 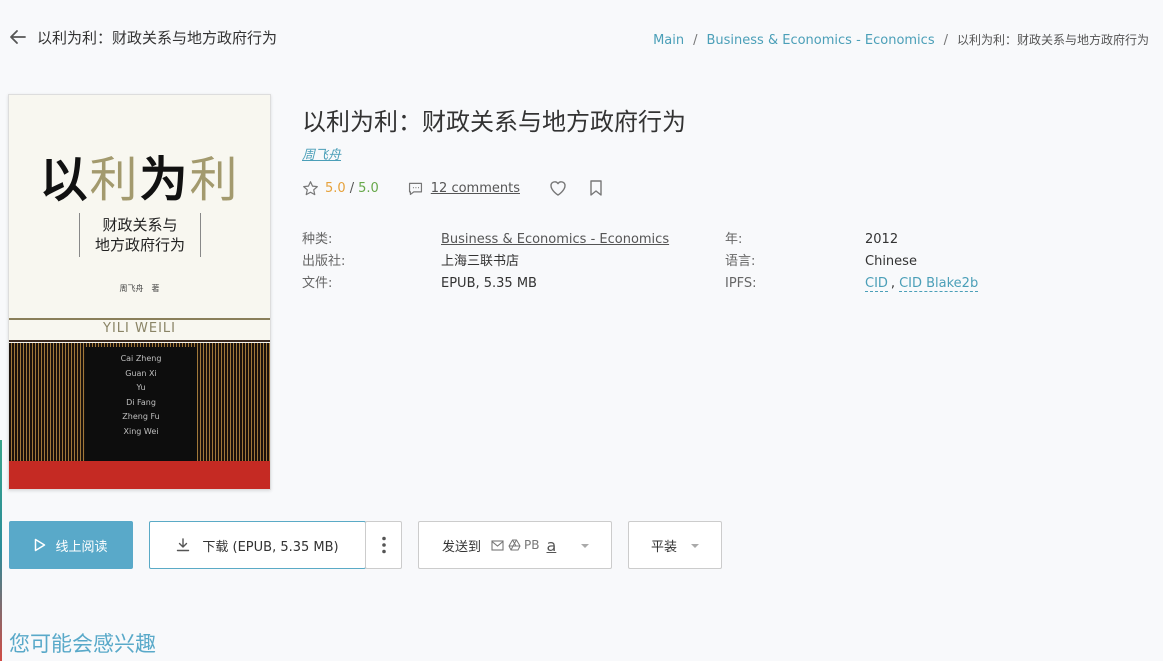 I want to click on read-online-label: 线上阅读, so click(x=81, y=547).